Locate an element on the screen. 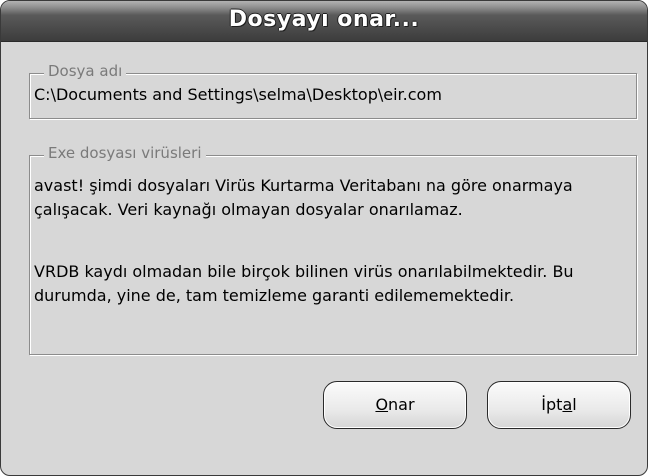 The height and width of the screenshot is (476, 648). cancel-button-label-after: l is located at coordinates (574, 404).